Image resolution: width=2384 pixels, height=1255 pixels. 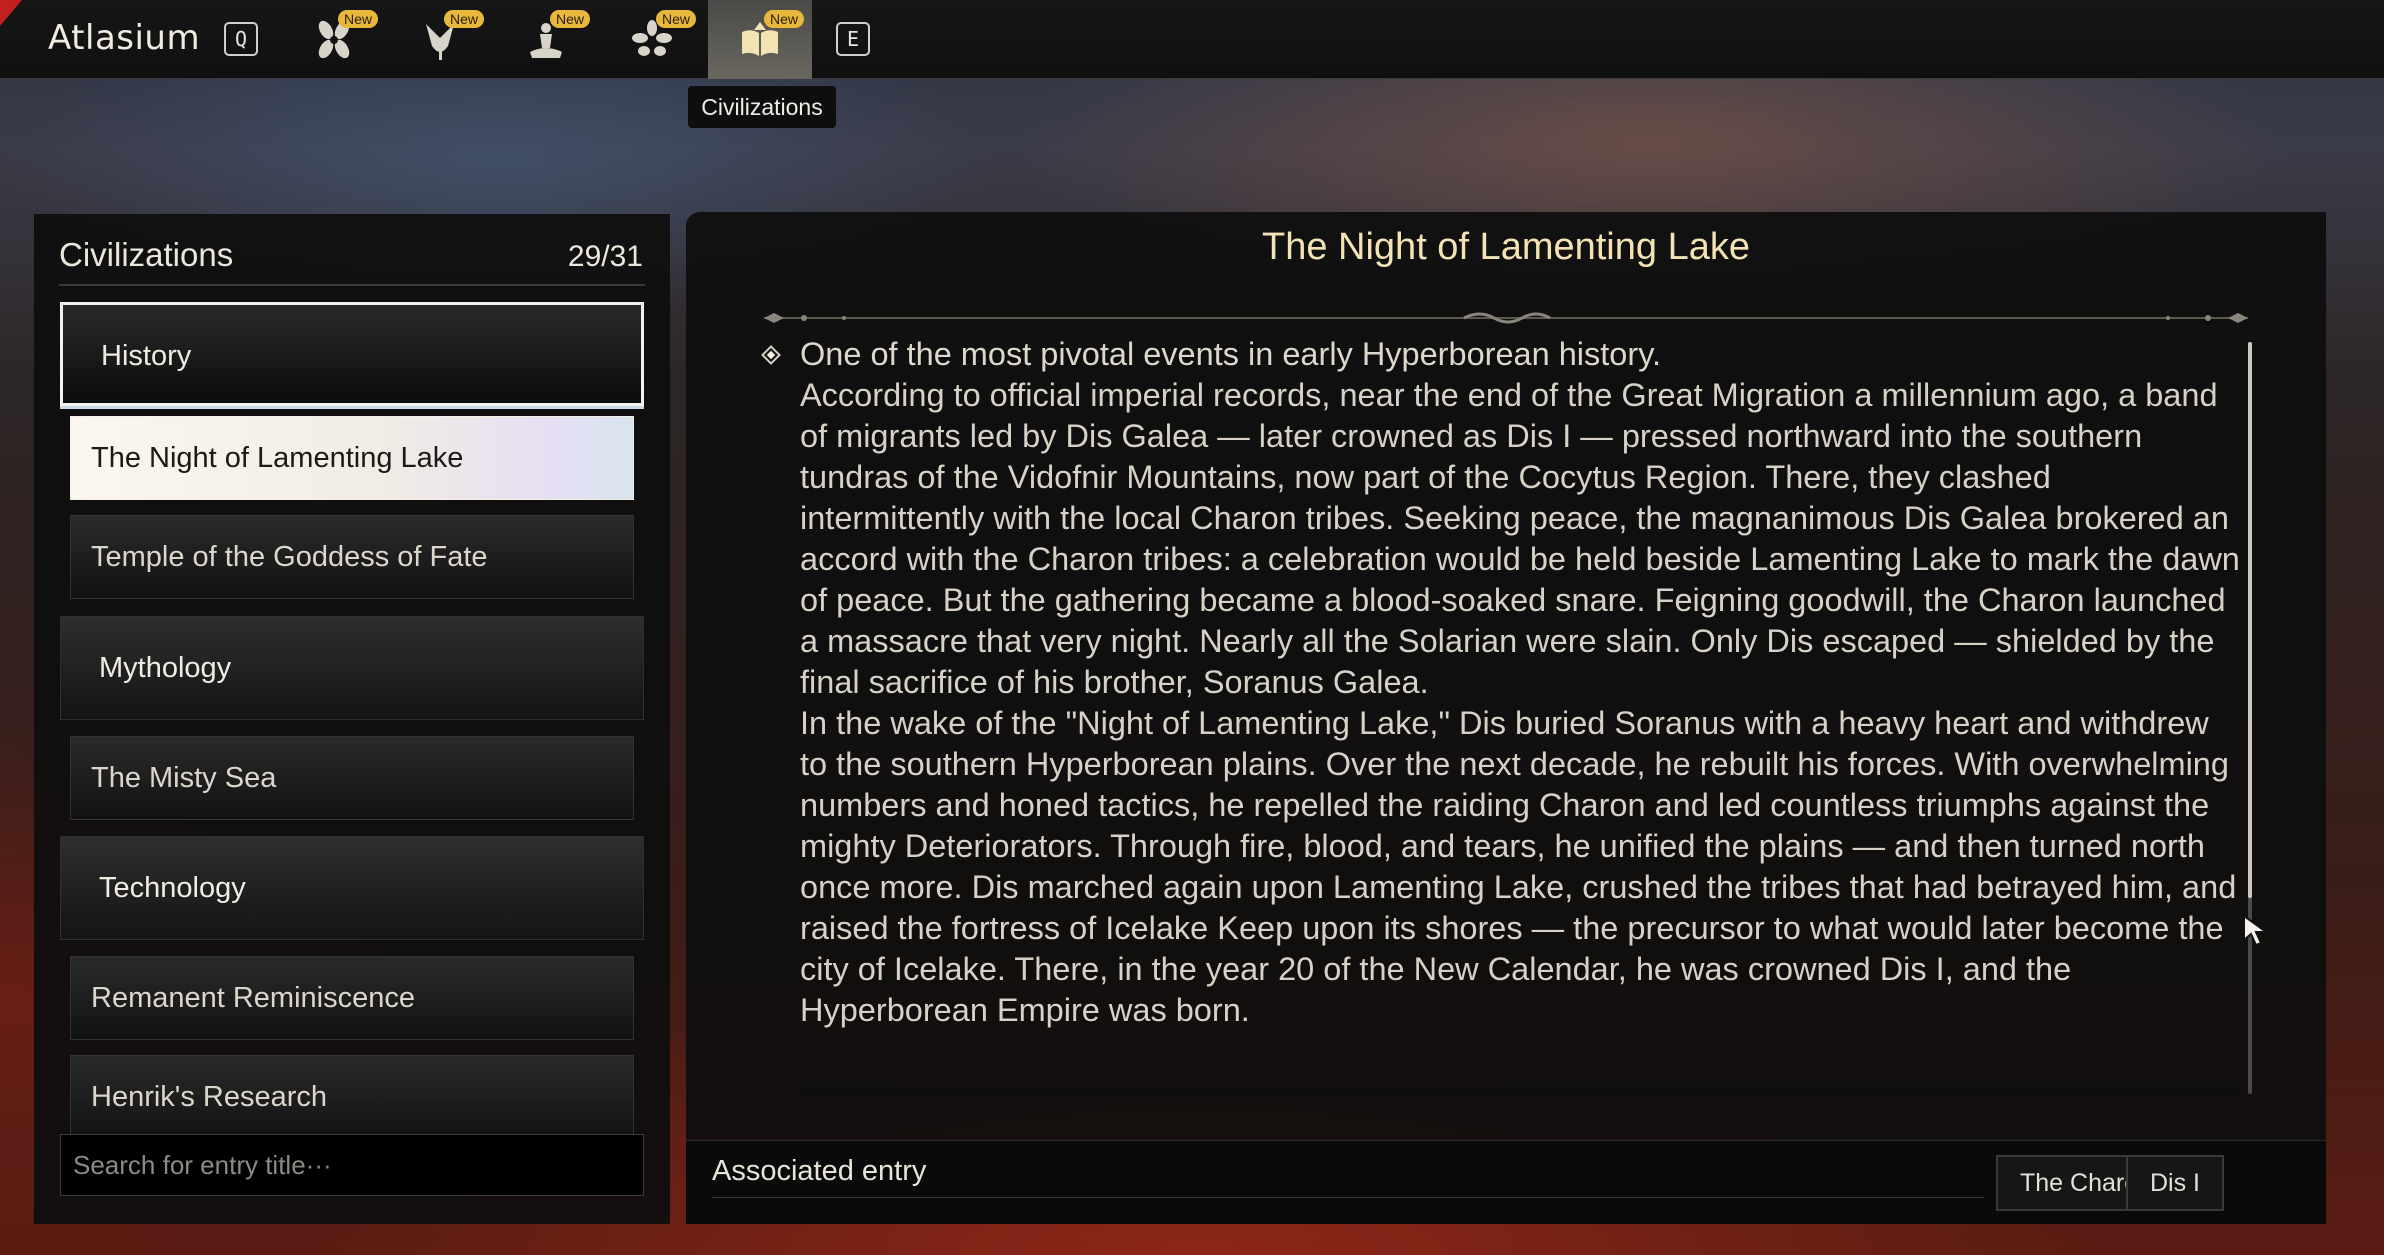 I want to click on entry-temple-of-goddess-of-fate: Temple of the Goddess of Fate, so click(x=352, y=557).